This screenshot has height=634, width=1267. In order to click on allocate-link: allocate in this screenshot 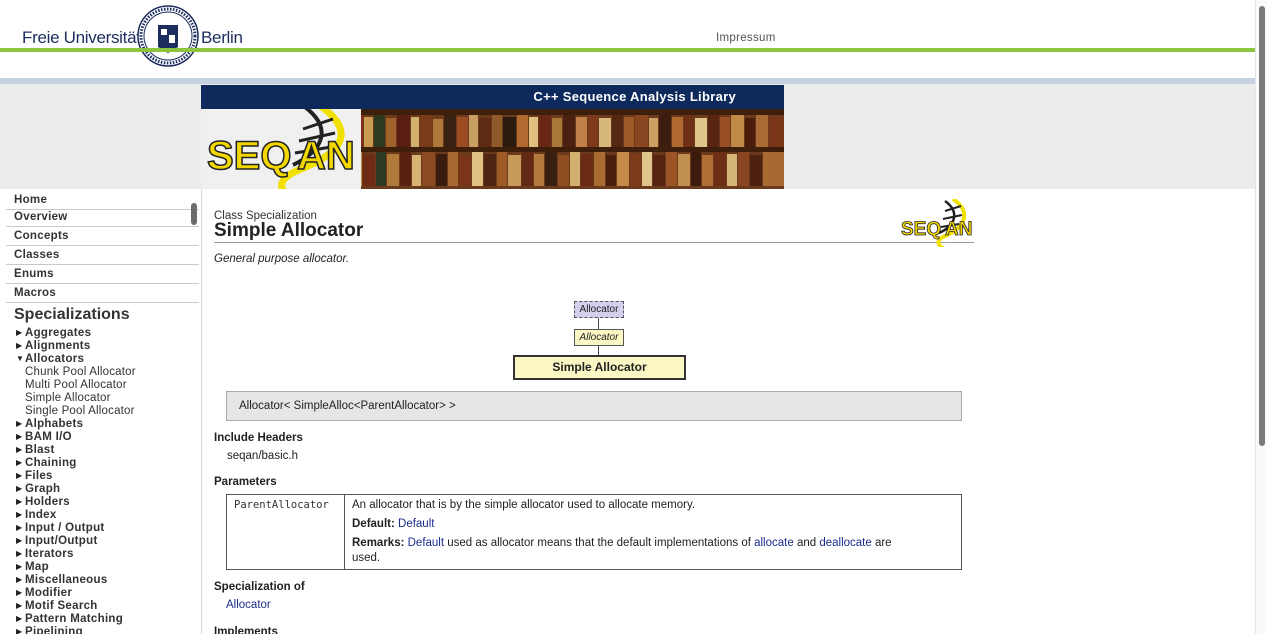, I will do `click(774, 543)`.